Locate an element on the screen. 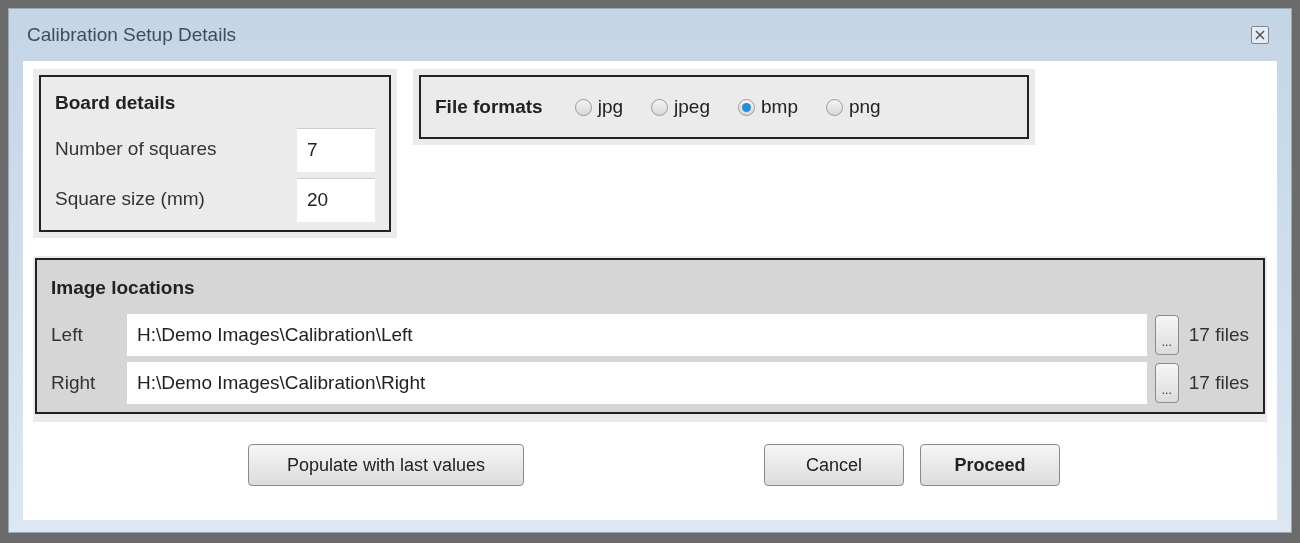 The image size is (1300, 543). field-label: Right is located at coordinates (74, 382).